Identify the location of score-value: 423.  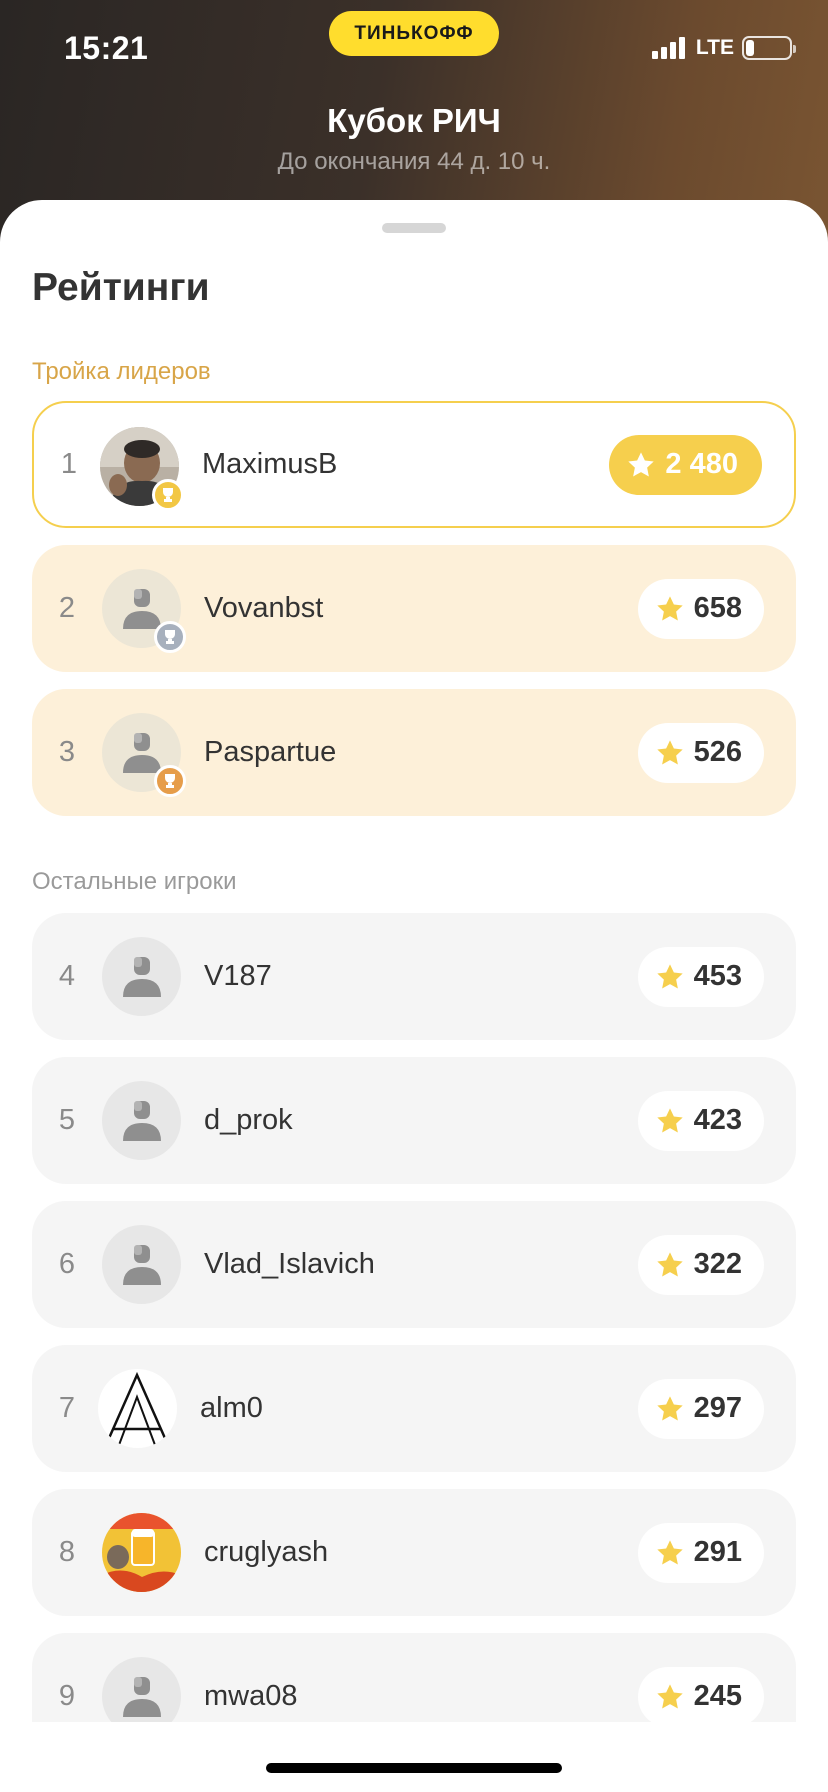
(717, 1120).